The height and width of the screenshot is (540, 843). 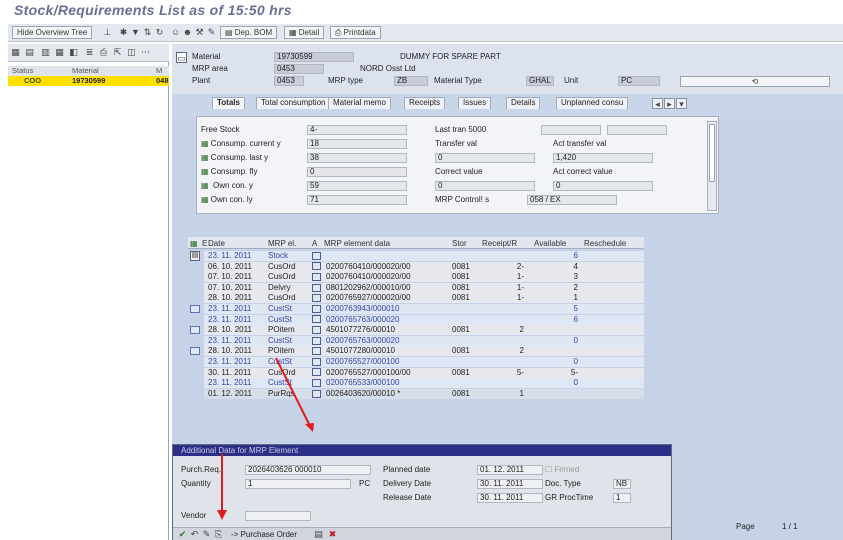 I want to click on table-row: 23. 11. 2011 Stock 6, so click(x=424, y=256).